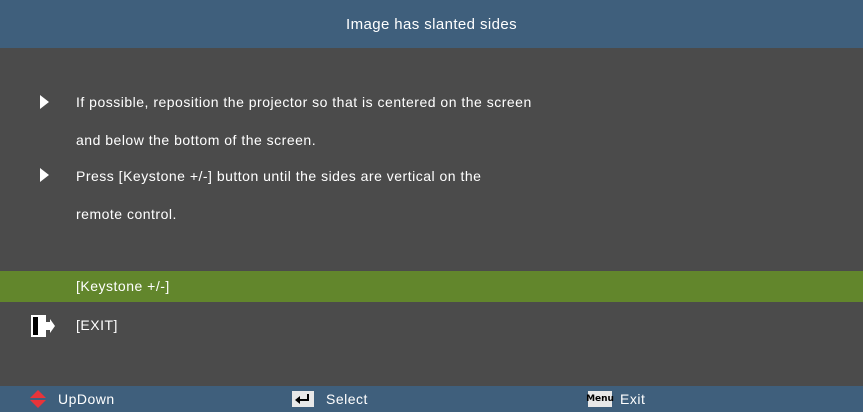 The image size is (863, 412). I want to click on hint-exit: Menu Exit, so click(616, 399).